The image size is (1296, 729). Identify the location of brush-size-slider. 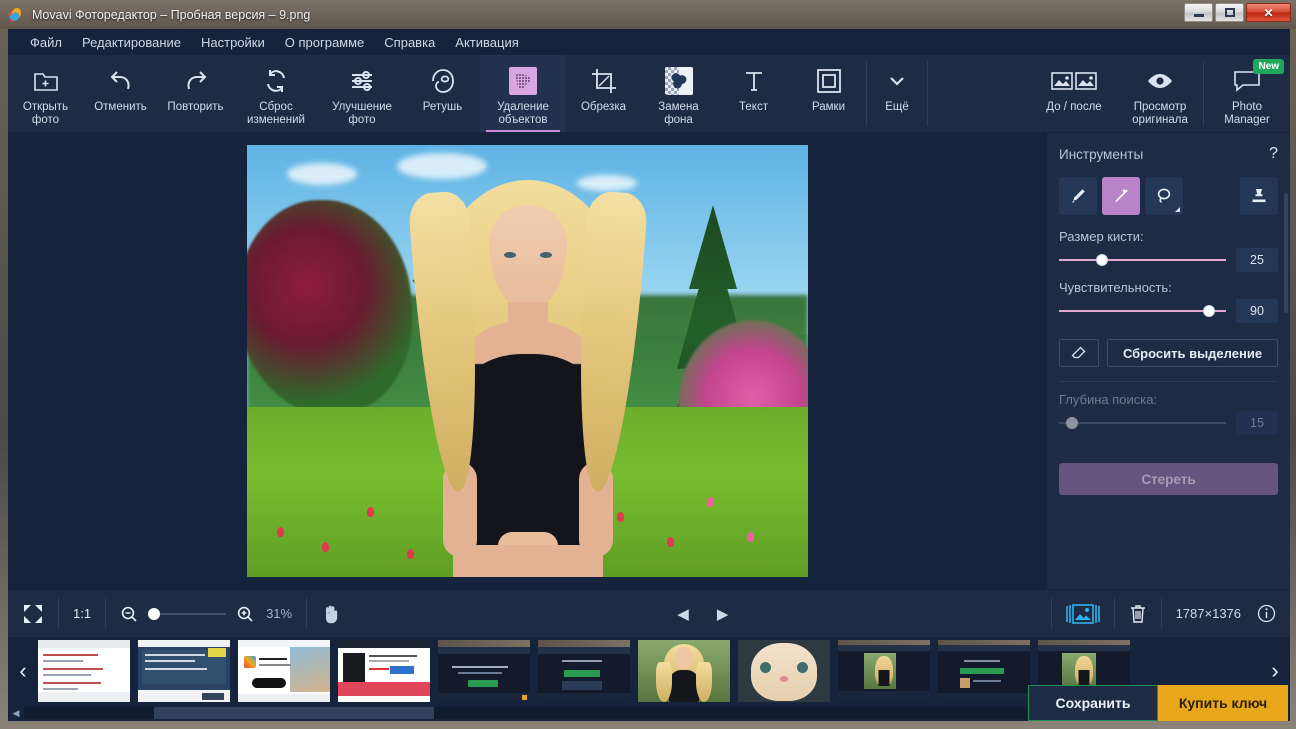
(1142, 260).